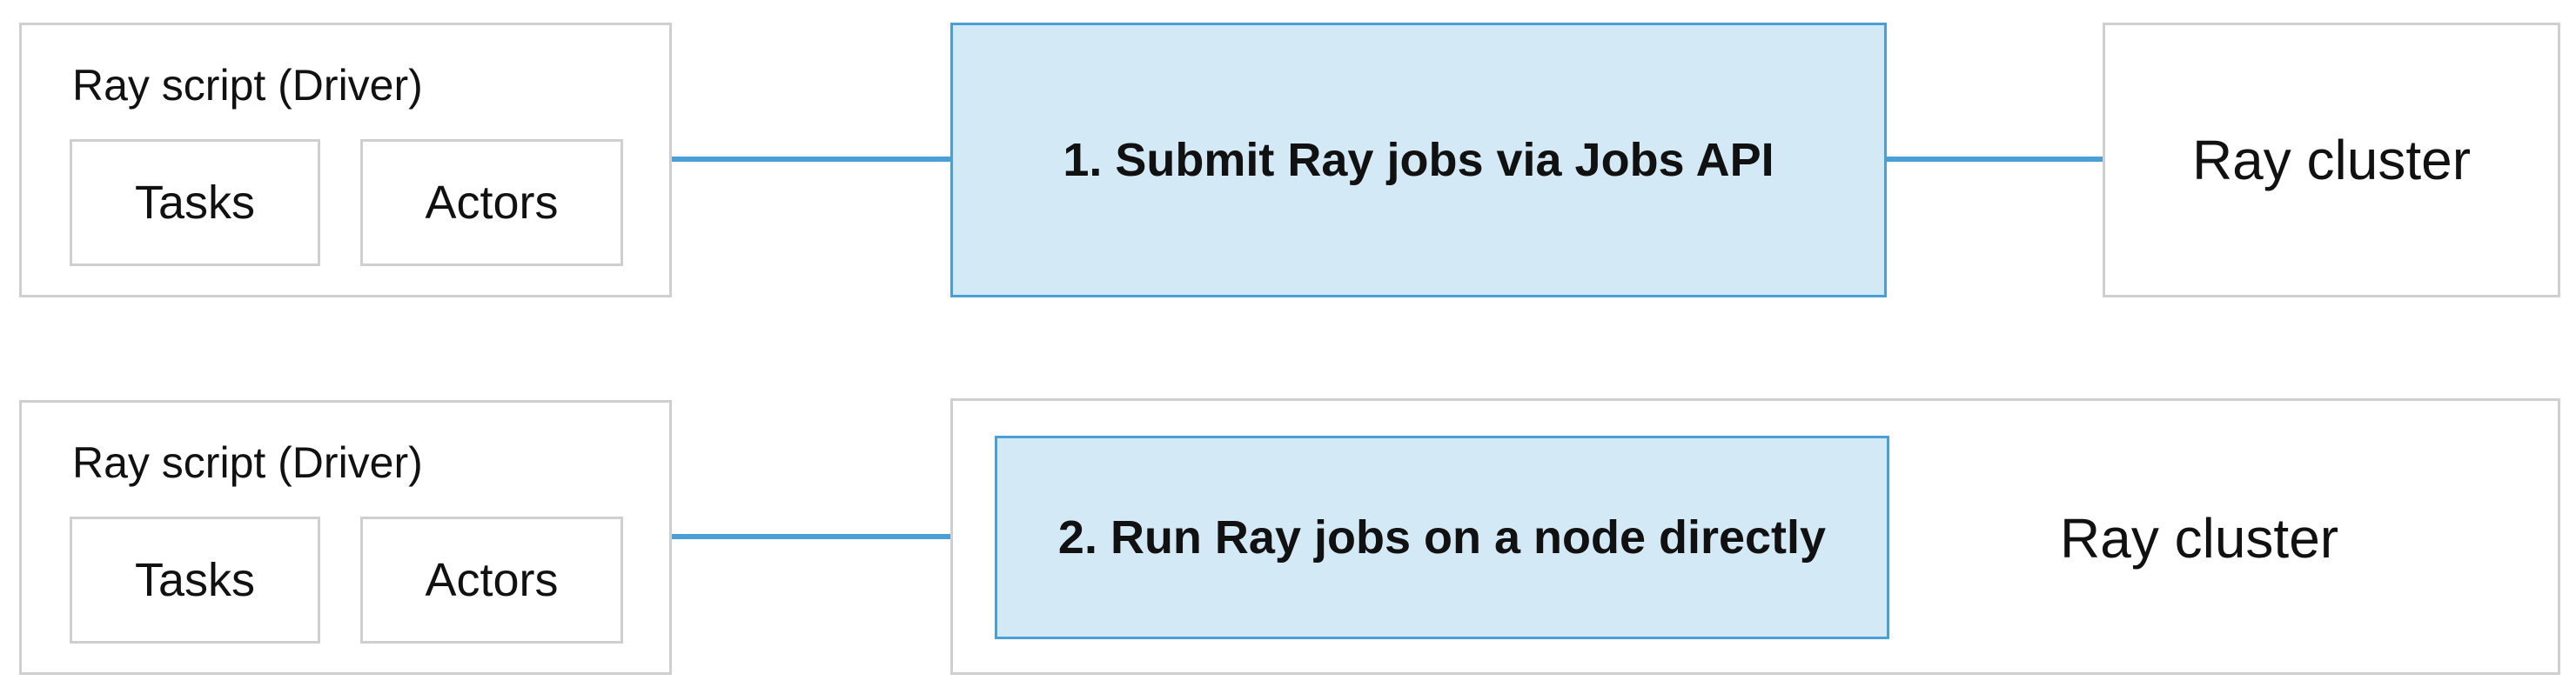  I want to click on driver-box-2: Ray script (Driver) Tasks Actors, so click(346, 537).